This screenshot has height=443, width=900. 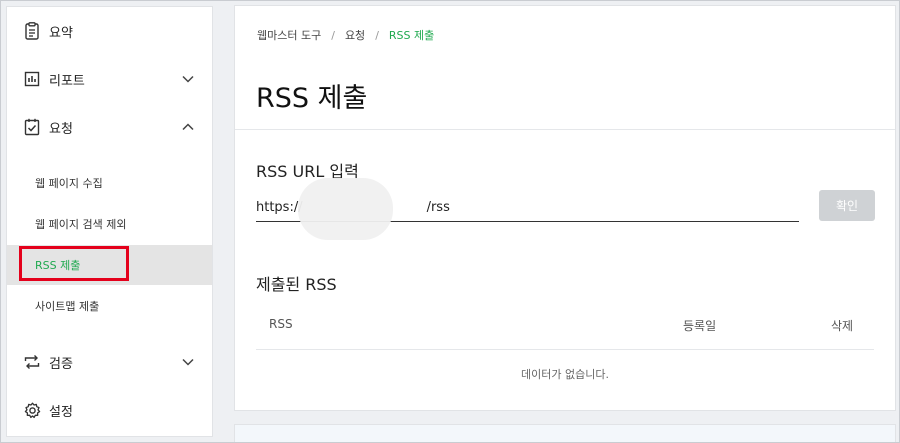 What do you see at coordinates (565, 327) in the screenshot?
I see `table-header: RSS 등록일 삭제` at bounding box center [565, 327].